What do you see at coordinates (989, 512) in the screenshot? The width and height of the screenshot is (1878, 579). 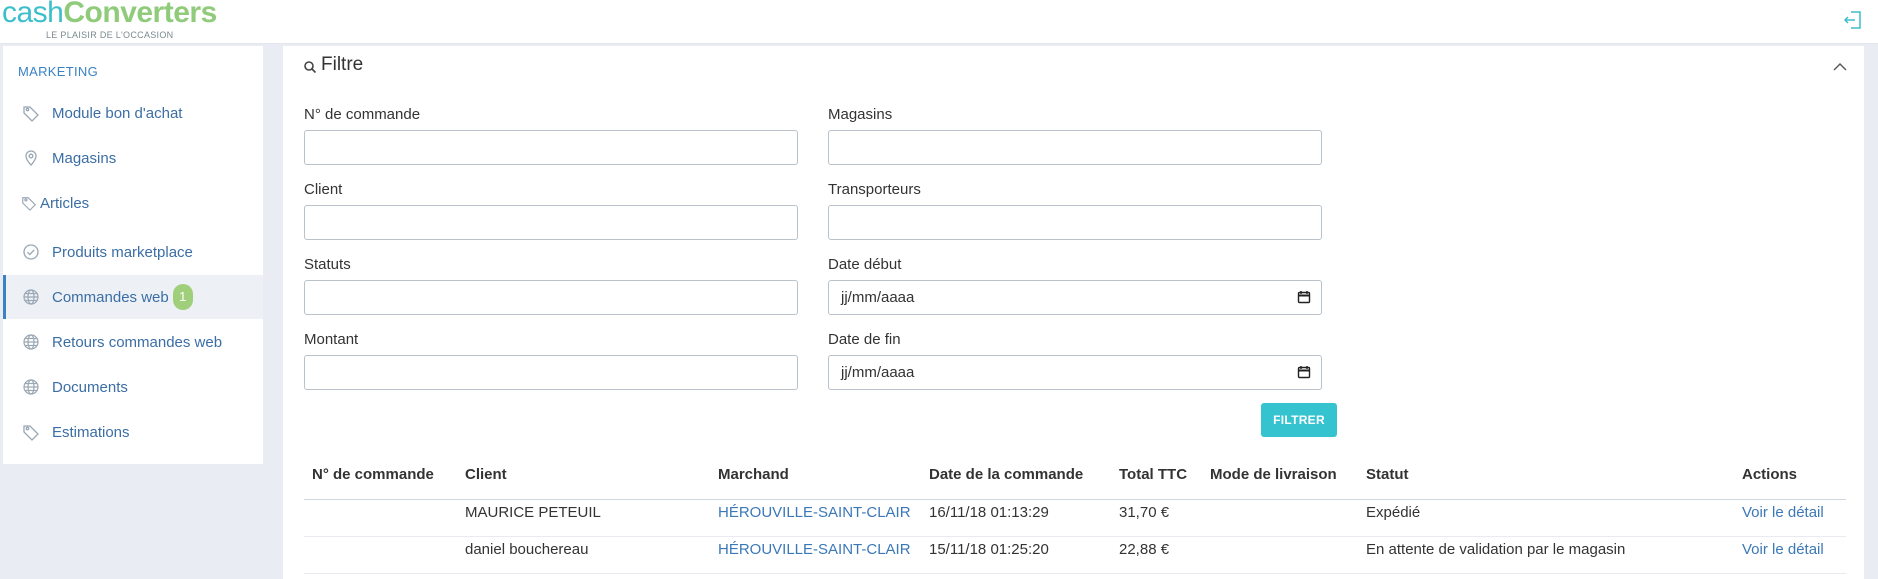 I see `cell-order-date: 16/11/18 01:13:29` at bounding box center [989, 512].